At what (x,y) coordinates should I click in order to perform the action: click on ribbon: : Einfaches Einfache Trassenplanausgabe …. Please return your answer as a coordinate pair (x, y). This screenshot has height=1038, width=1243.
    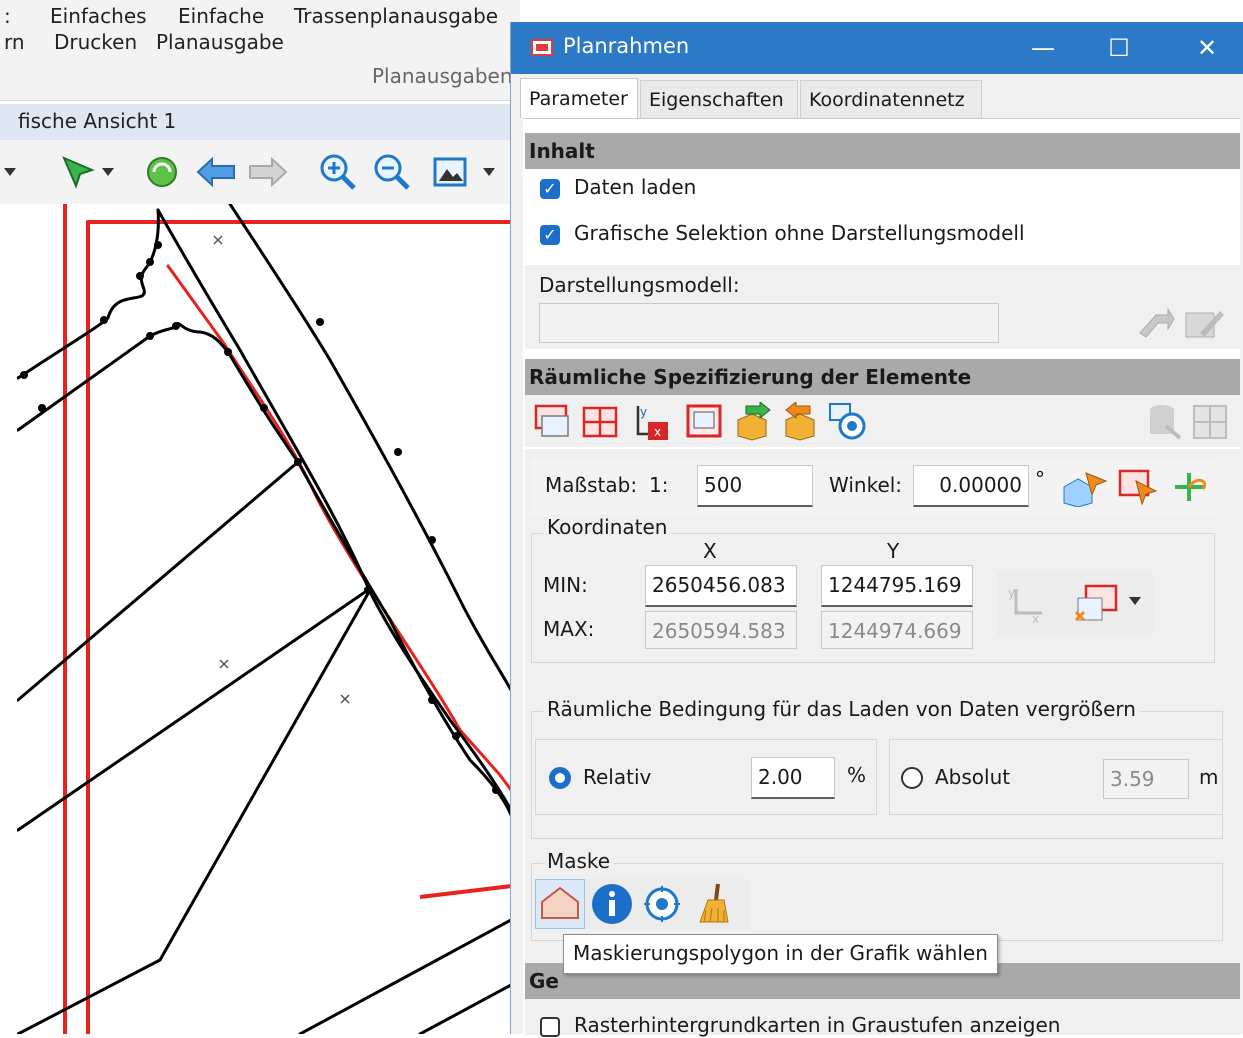
    Looking at the image, I should click on (260, 50).